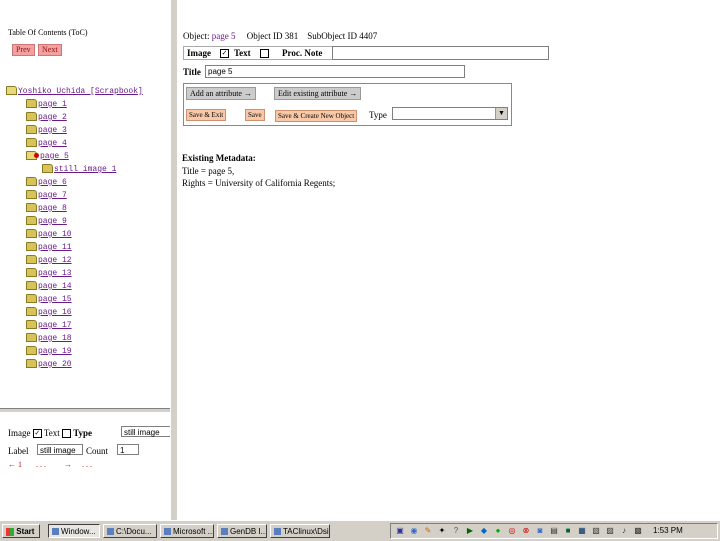 This screenshot has height=541, width=720. Describe the element at coordinates (242, 53) in the screenshot. I see `main-text-label: Text` at that location.